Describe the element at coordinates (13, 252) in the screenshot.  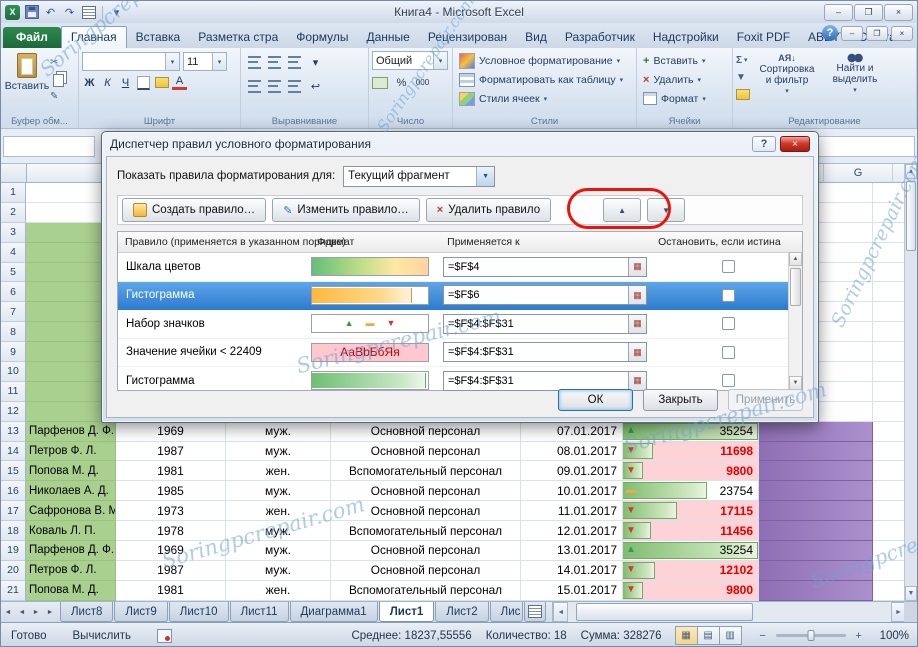
I see `row-header: 4` at that location.